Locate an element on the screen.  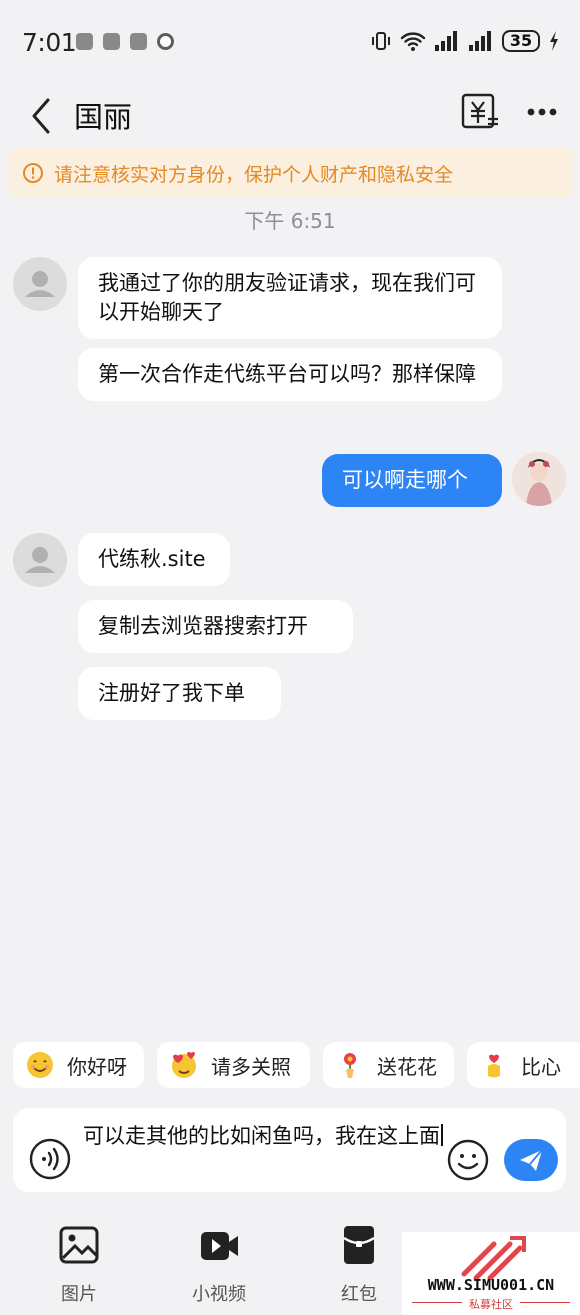
message-timestamp: 下午 6:51 is located at coordinates (290, 221).